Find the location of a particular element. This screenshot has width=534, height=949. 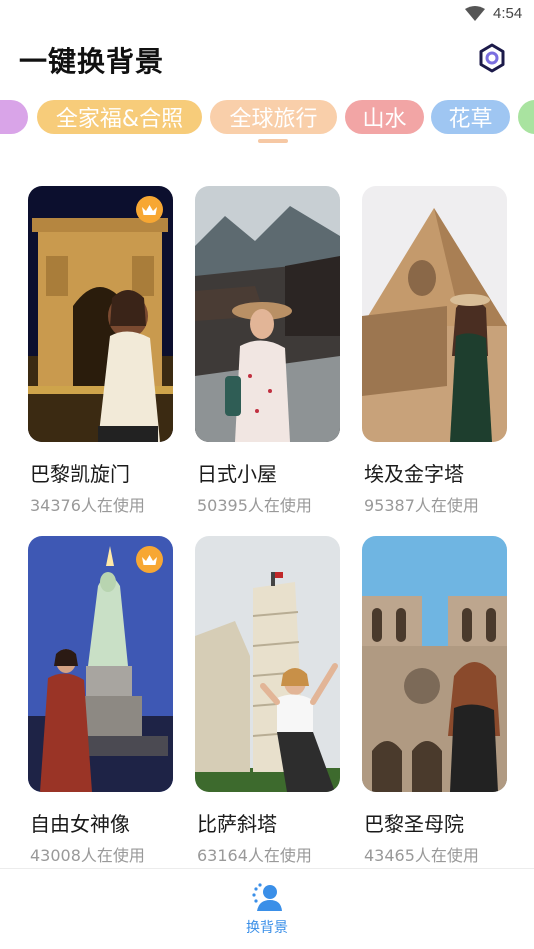

usage-count: 63164人在使用 is located at coordinates (254, 855).